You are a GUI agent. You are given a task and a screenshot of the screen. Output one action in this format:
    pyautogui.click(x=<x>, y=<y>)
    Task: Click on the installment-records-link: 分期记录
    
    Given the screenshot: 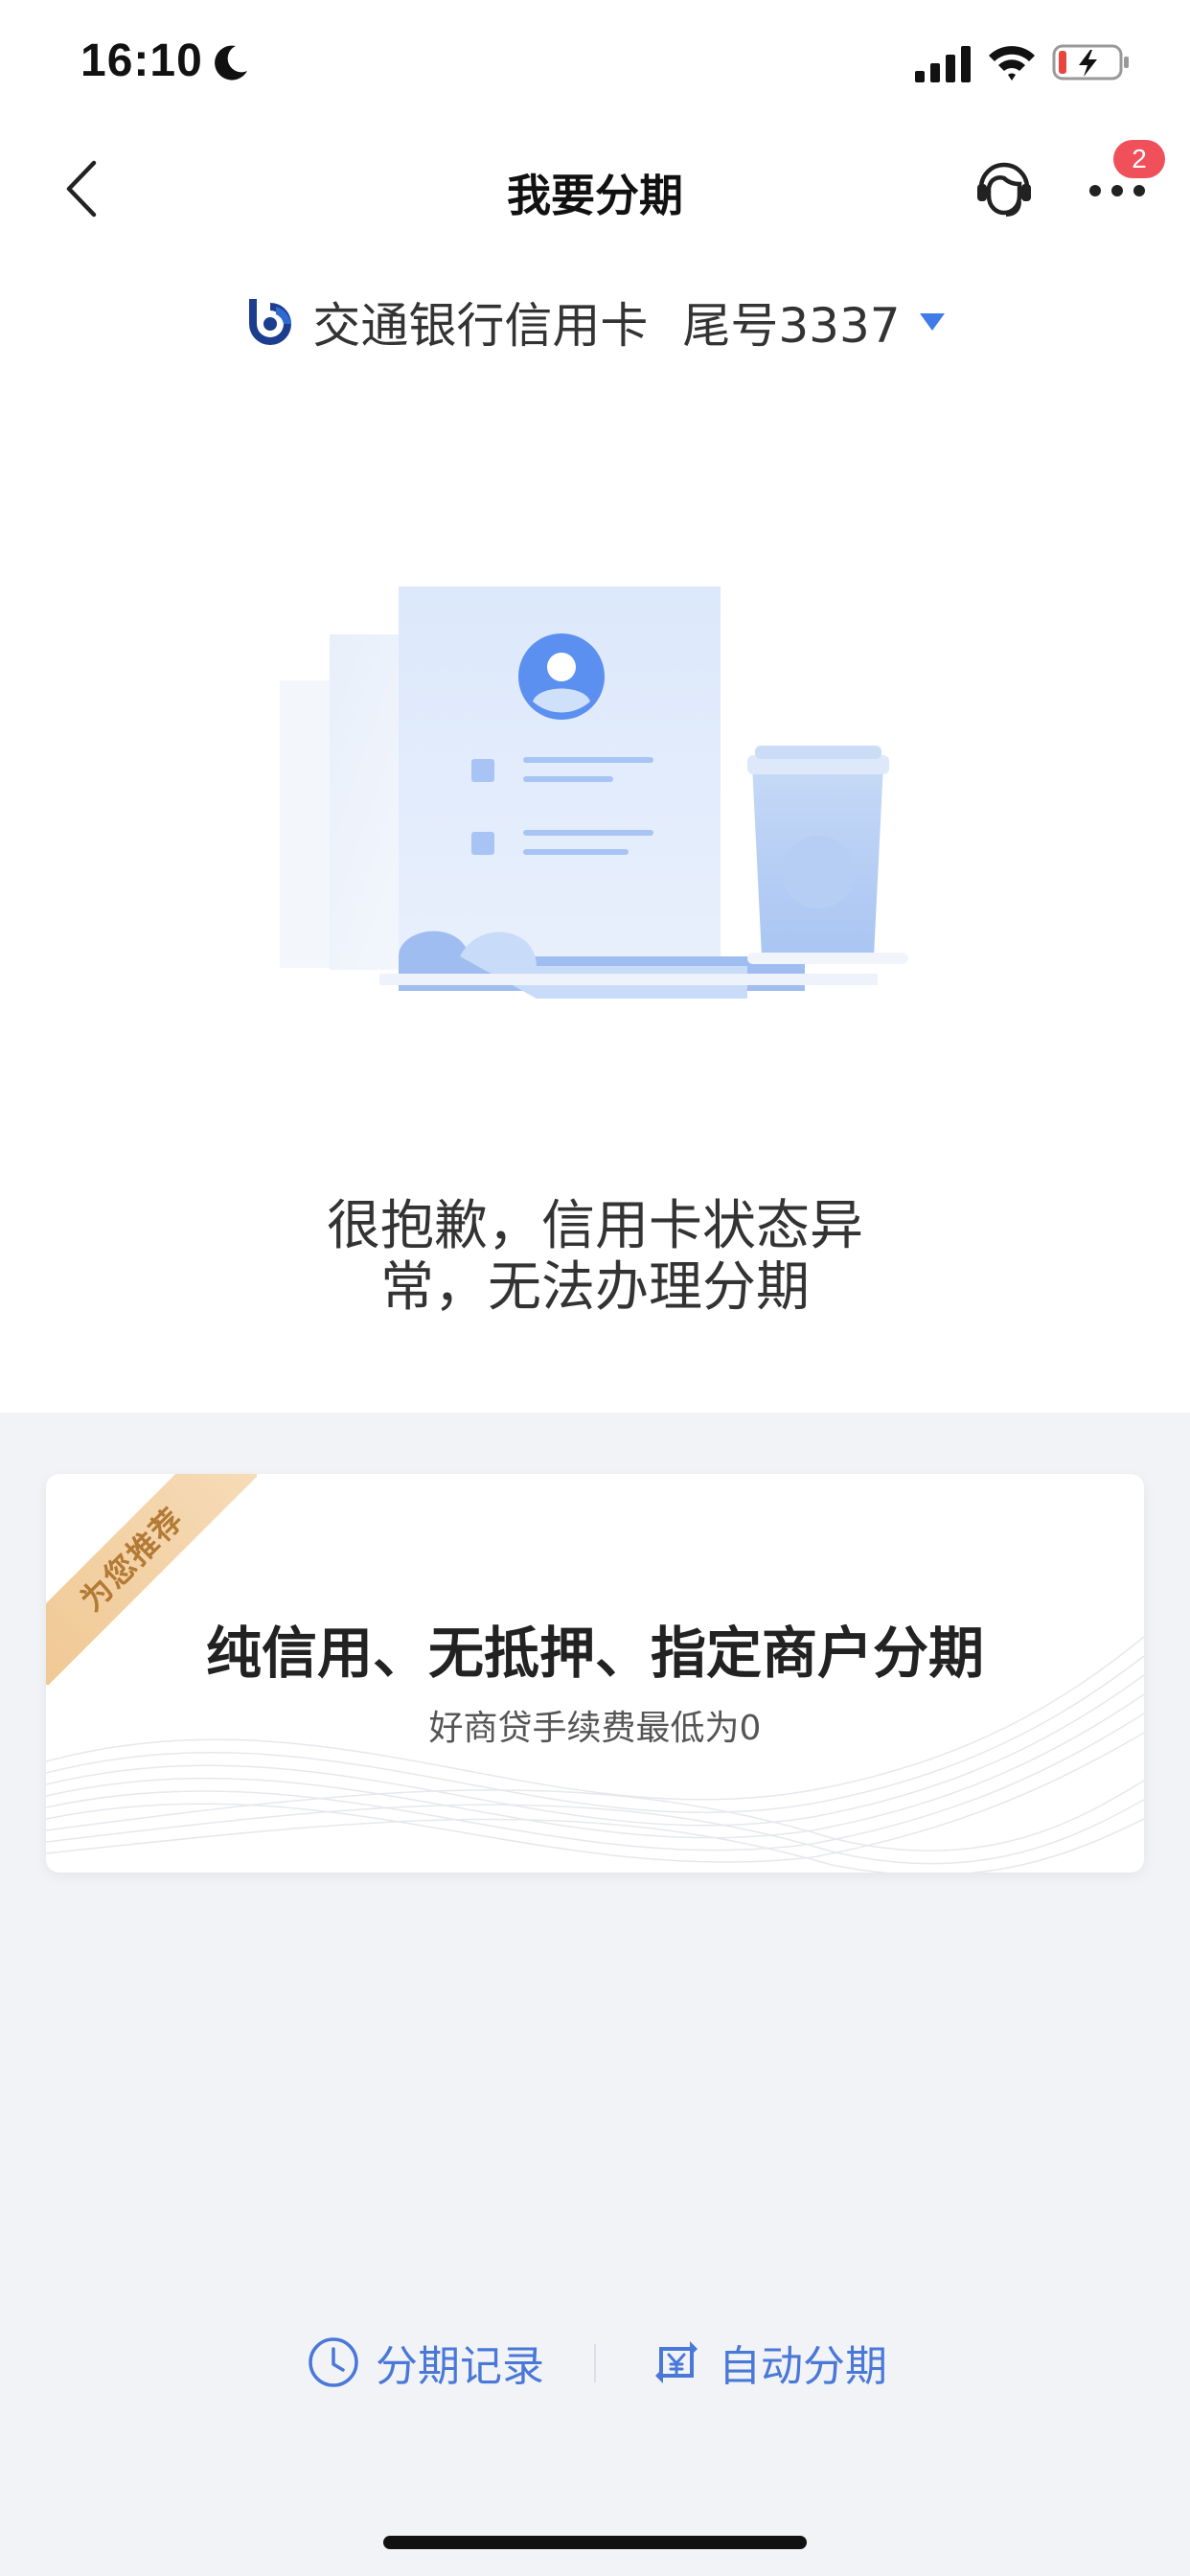 What is the action you would take?
    pyautogui.click(x=426, y=2363)
    